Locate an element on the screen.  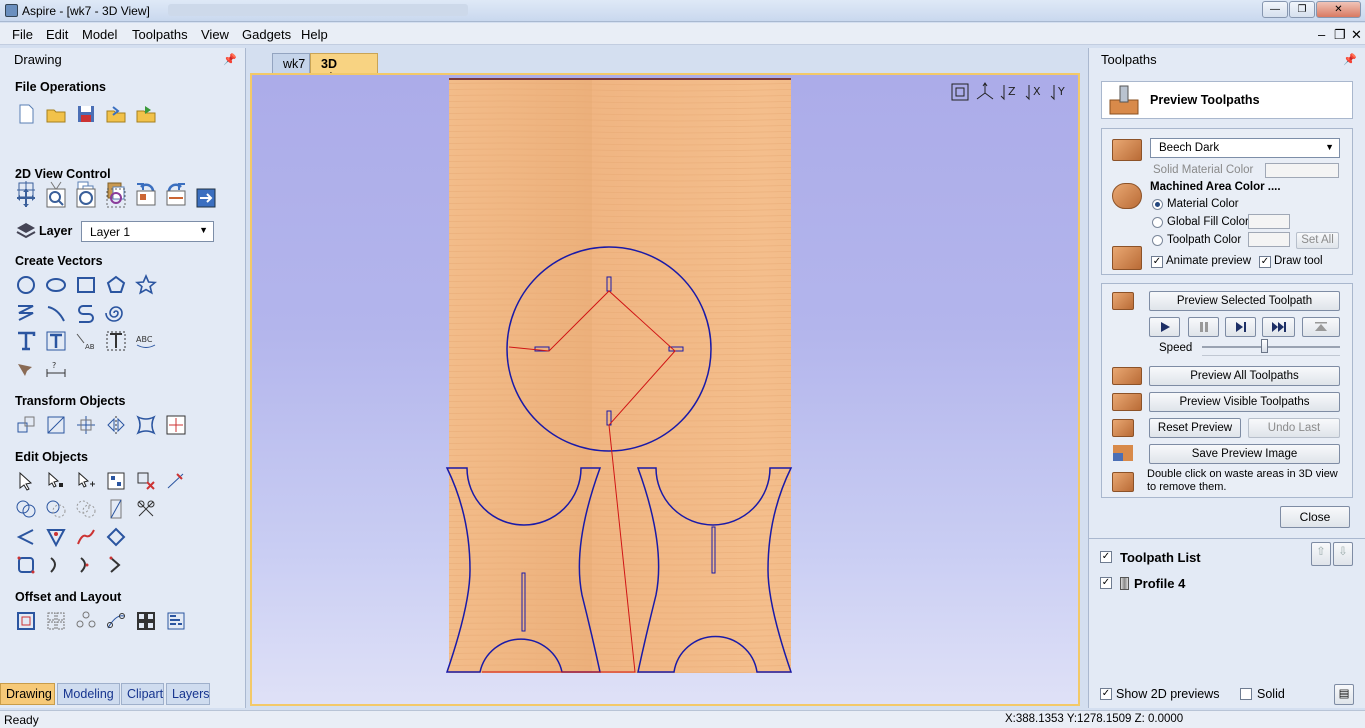
draw-circle-icon is located at coordinates (26, 285).